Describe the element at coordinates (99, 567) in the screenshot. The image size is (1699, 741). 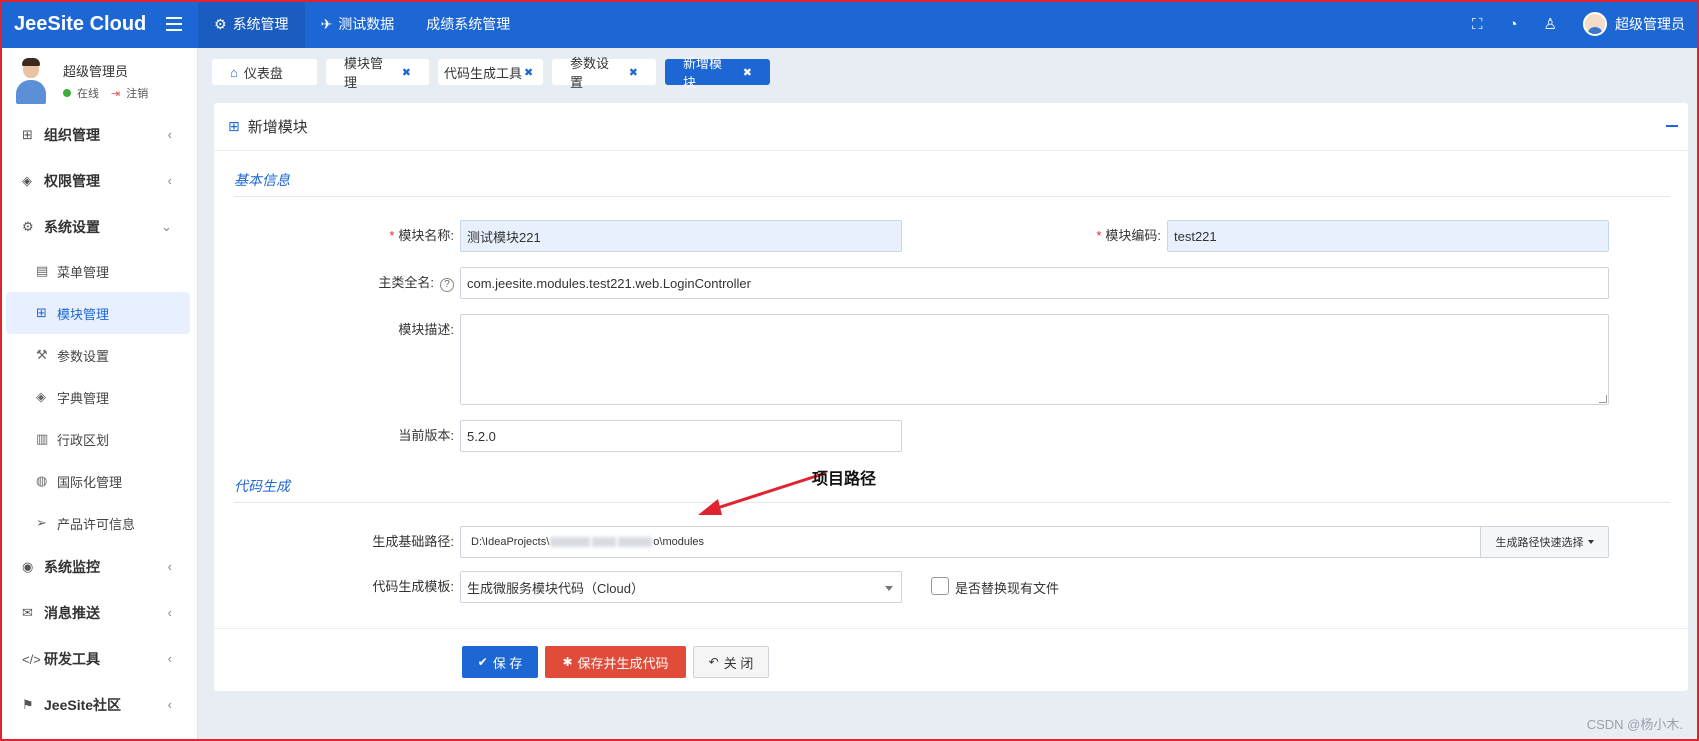
I see `sidebar-item-monitor: ◉ 系统监控 ‹` at that location.